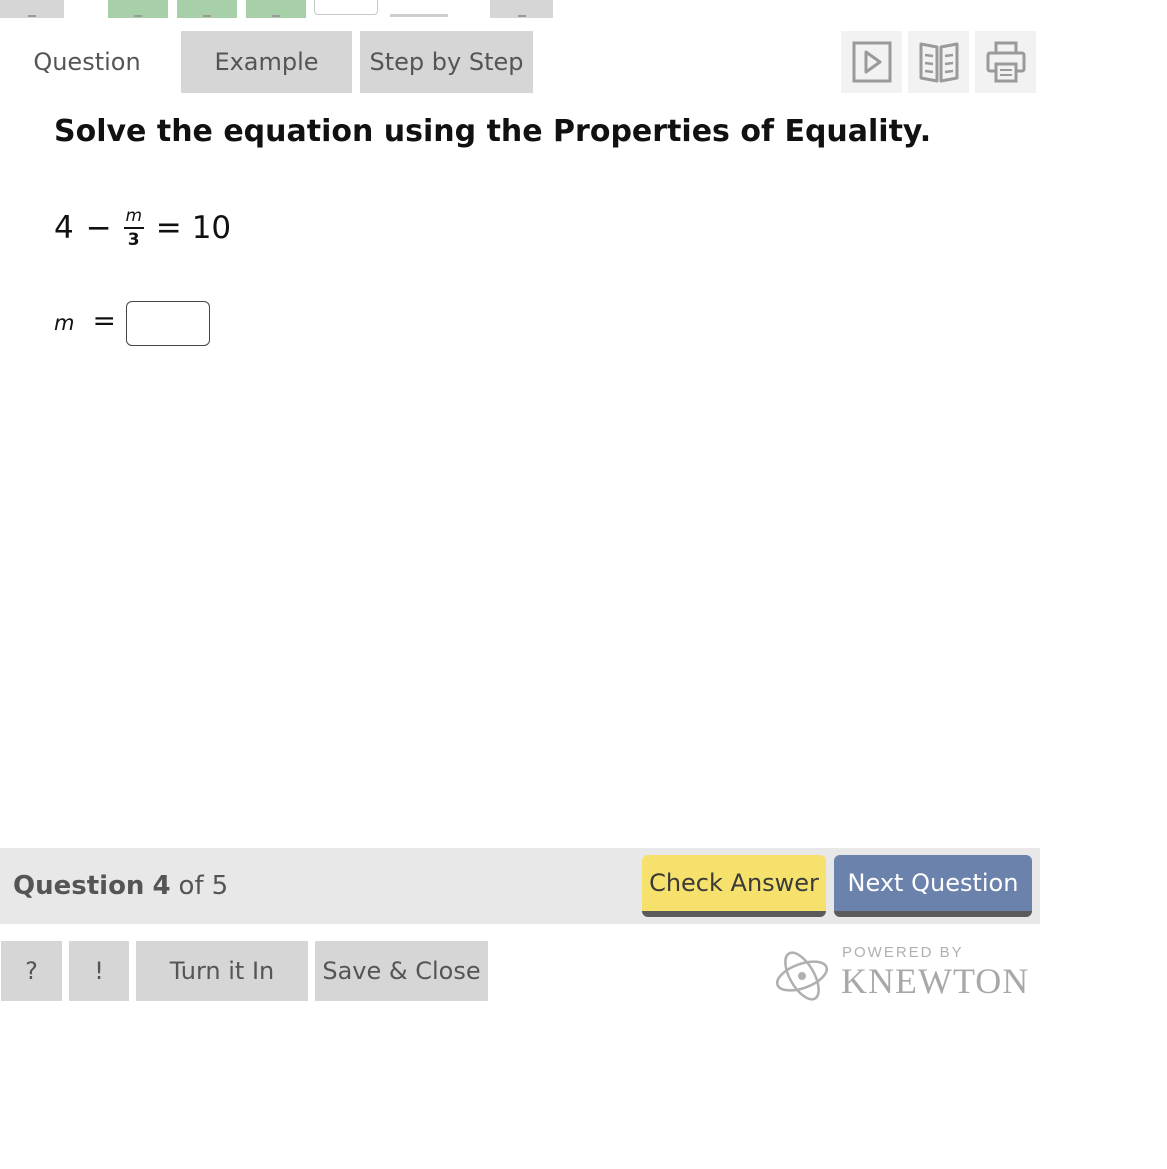  Describe the element at coordinates (161, 886) in the screenshot. I see `current-question-number: 4` at that location.